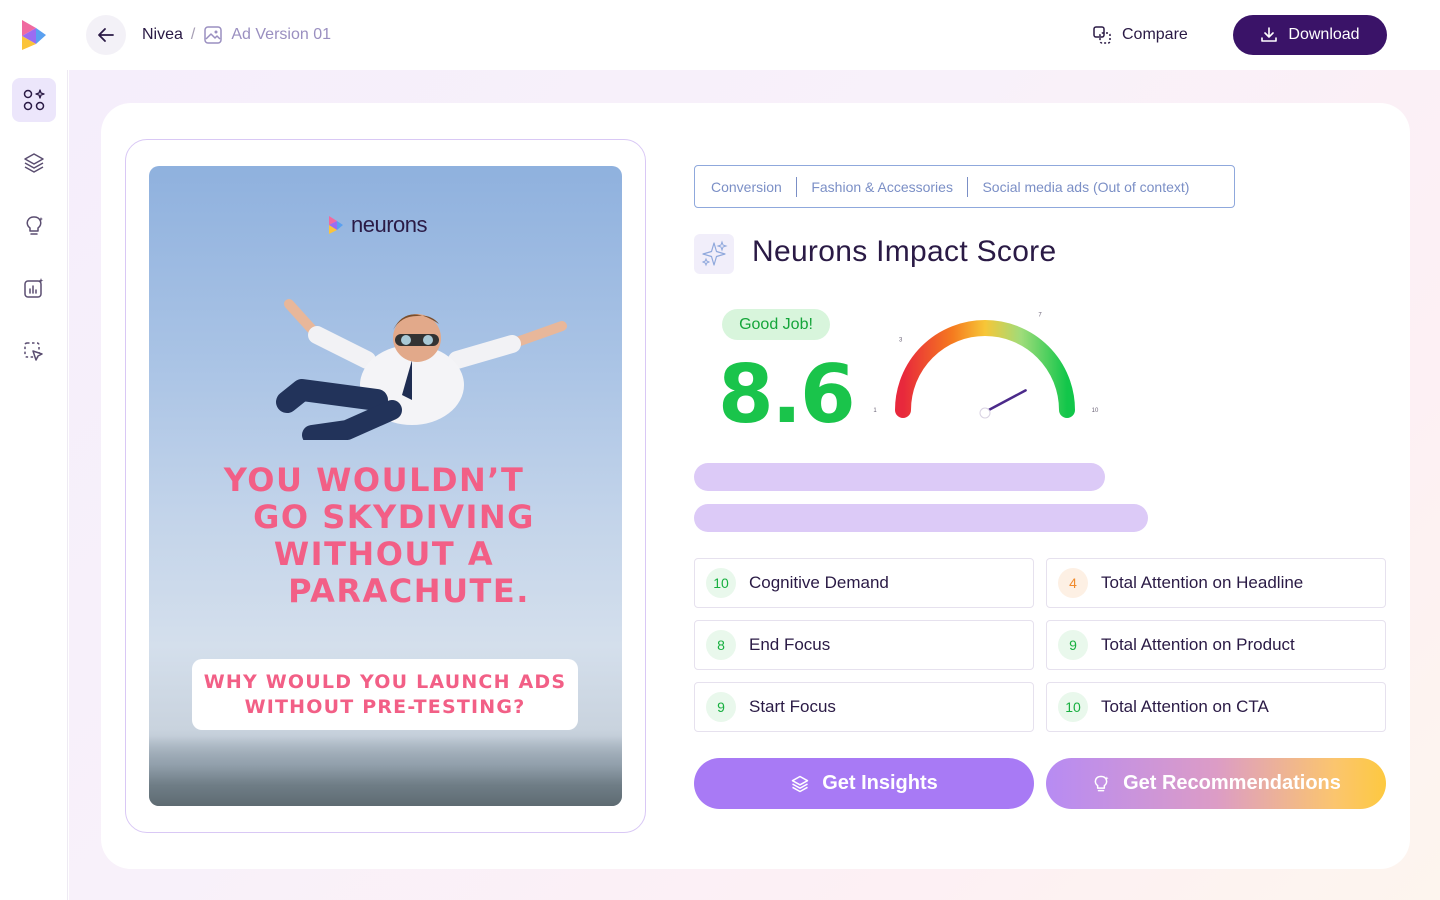  I want to click on score-title: Neurons Impact Score, so click(904, 251).